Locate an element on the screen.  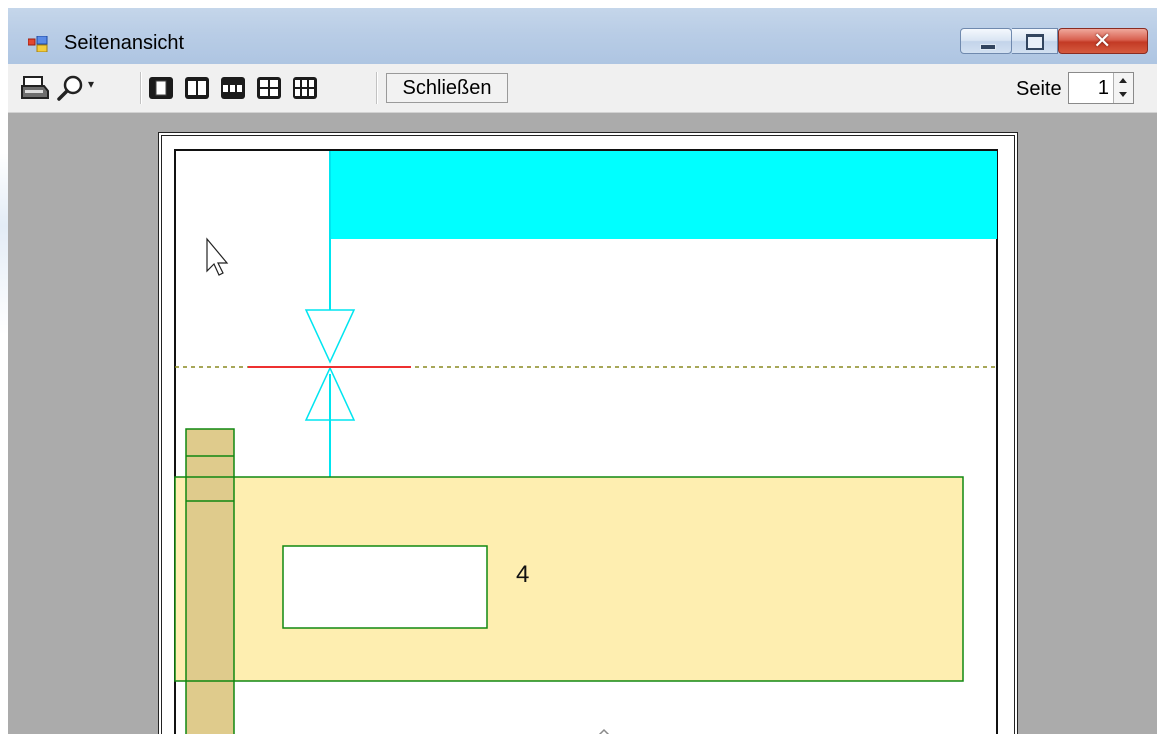
valve-upper-triangle is located at coordinates (330, 336).